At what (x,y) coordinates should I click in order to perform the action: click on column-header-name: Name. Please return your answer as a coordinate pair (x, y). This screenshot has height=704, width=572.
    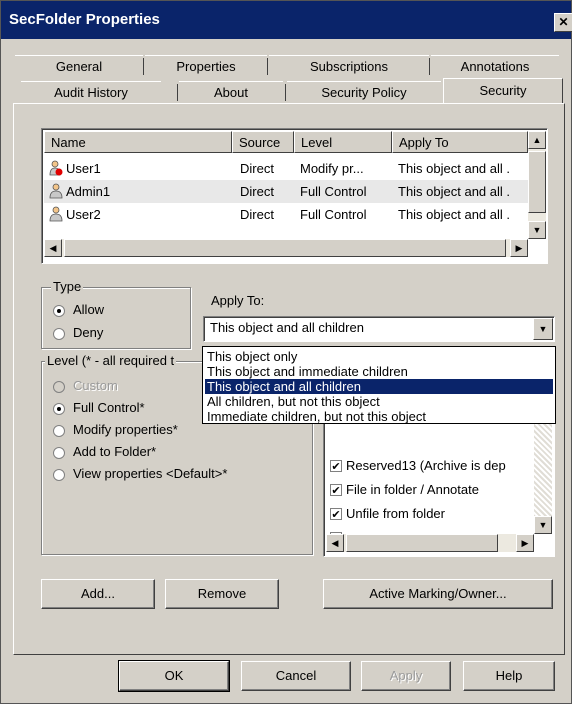
    Looking at the image, I should click on (138, 142).